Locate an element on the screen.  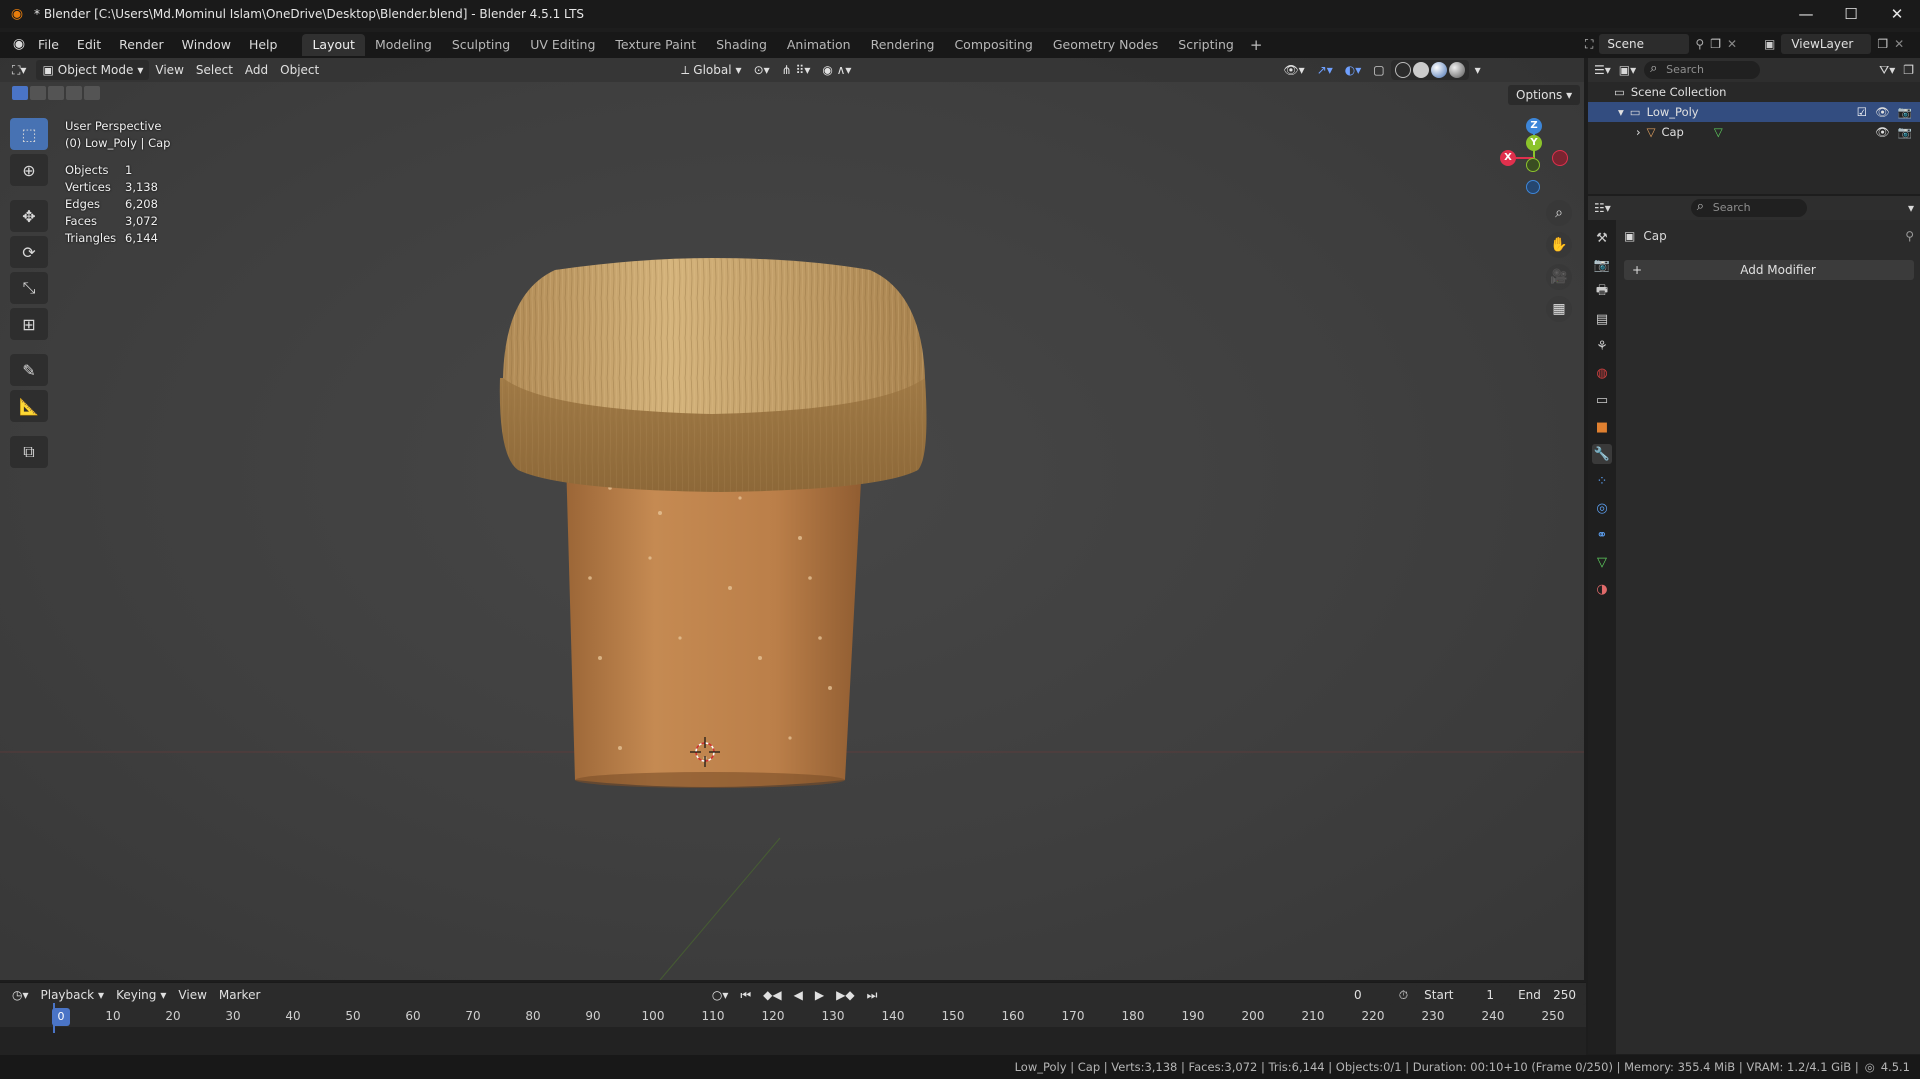
new-scene-icon: ❐ is located at coordinates (1715, 44).